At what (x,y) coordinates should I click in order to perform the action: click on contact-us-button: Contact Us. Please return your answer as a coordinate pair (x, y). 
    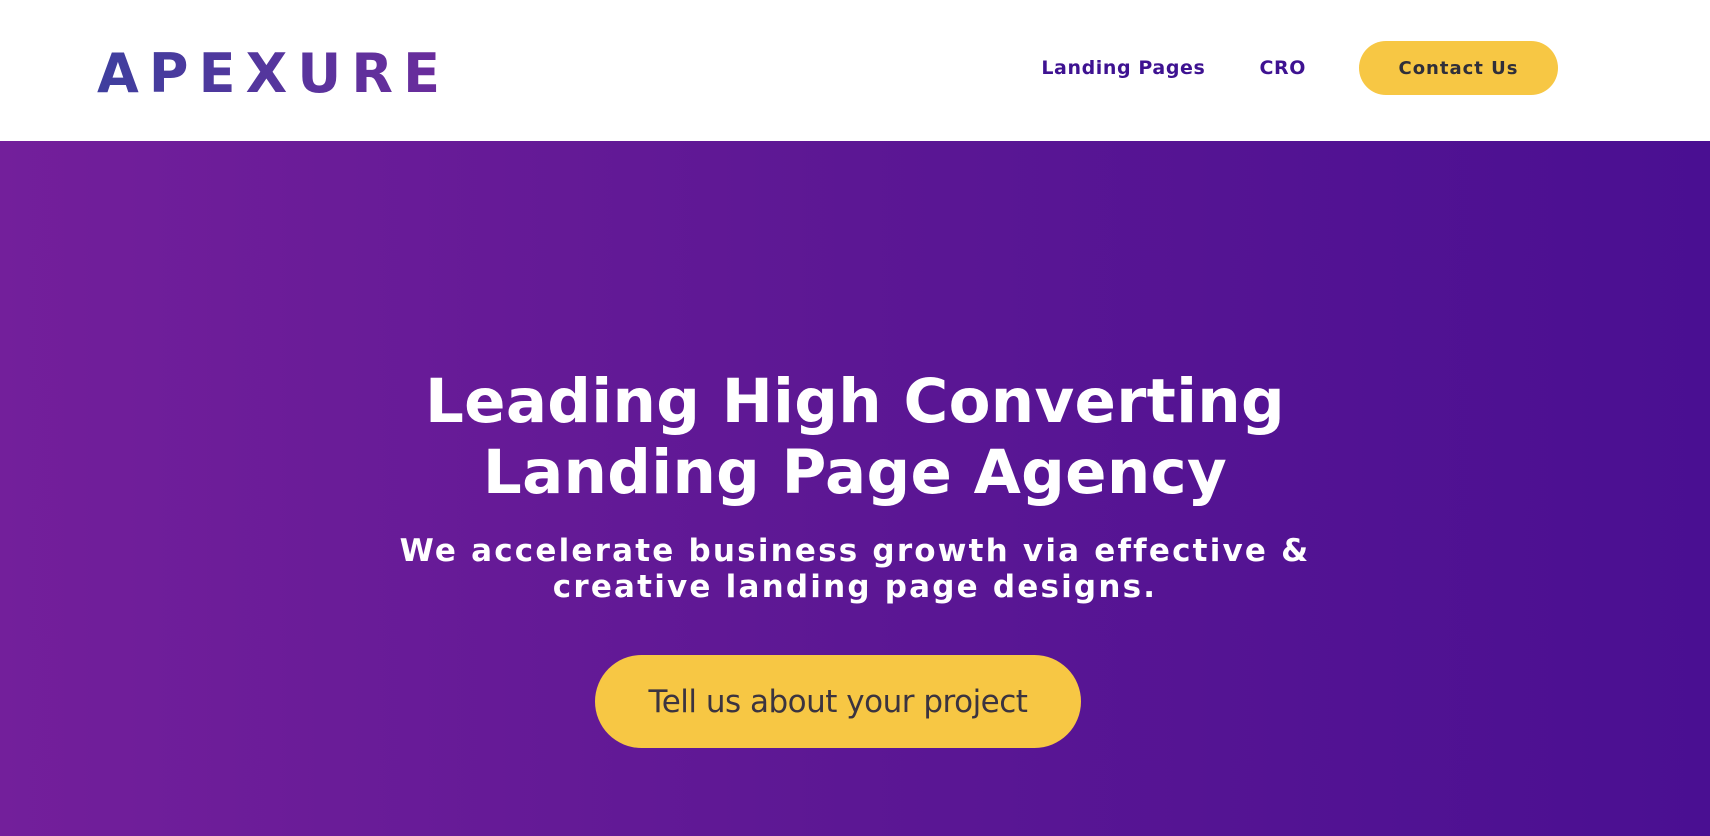
    Looking at the image, I should click on (1458, 68).